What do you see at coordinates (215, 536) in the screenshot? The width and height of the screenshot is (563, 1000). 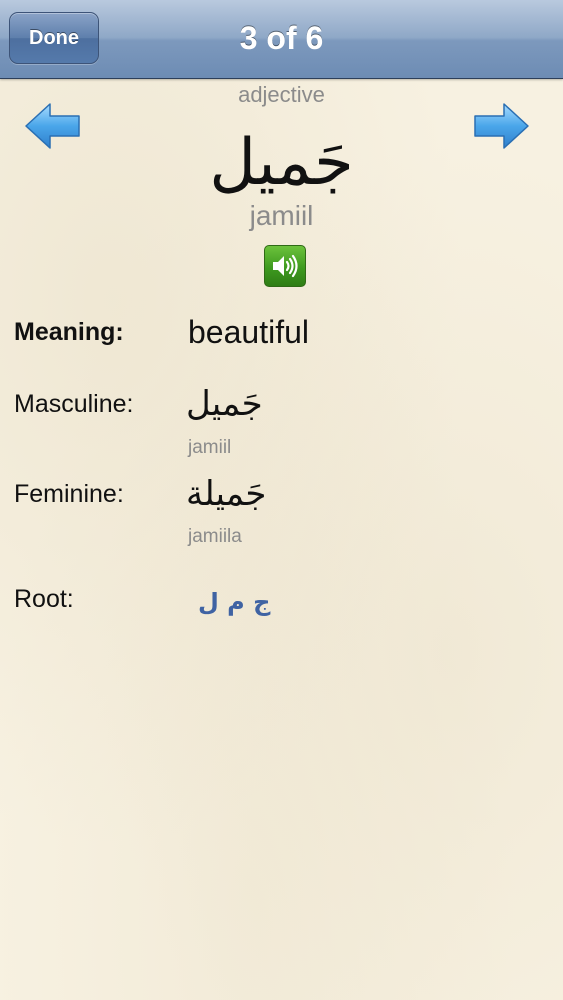 I see `feminine-transliteration: jamiila` at bounding box center [215, 536].